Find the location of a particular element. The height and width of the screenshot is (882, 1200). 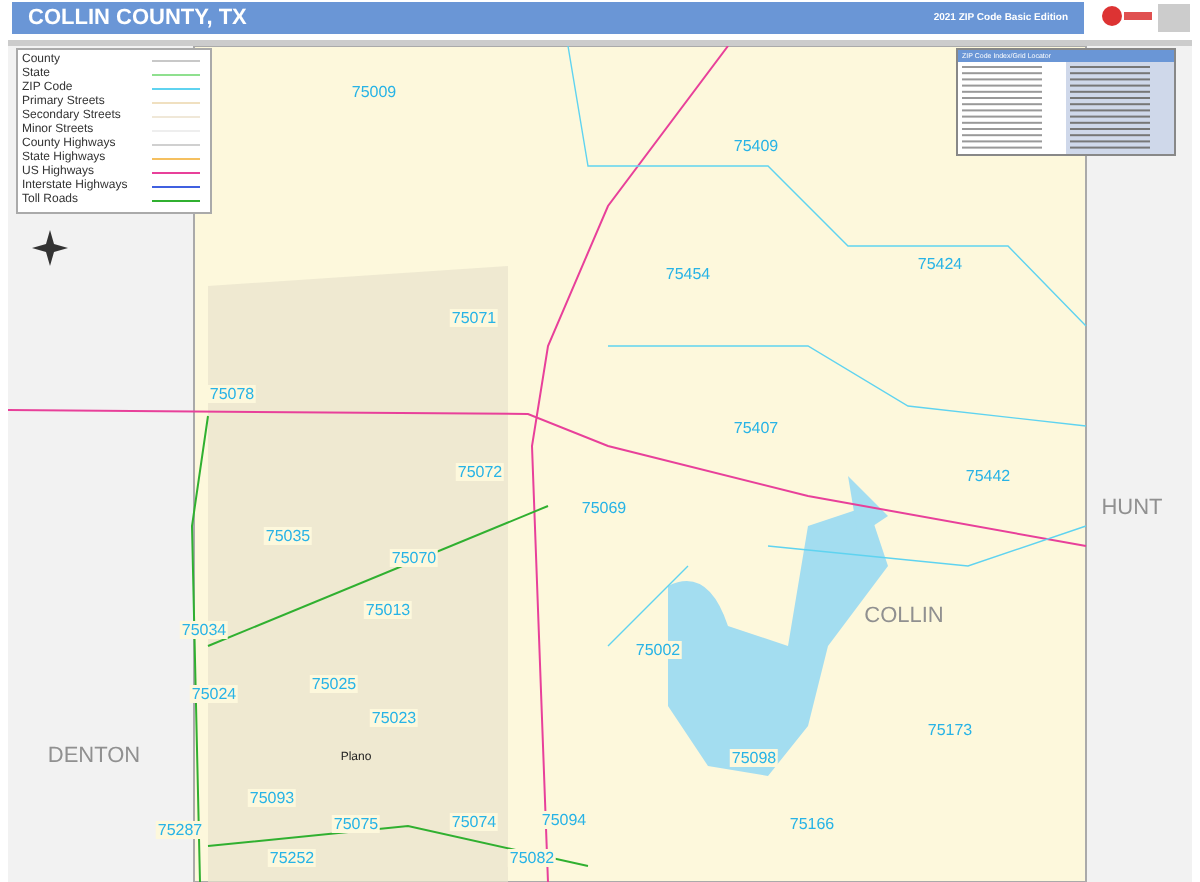

zip-code-label: 75409 is located at coordinates (756, 146).